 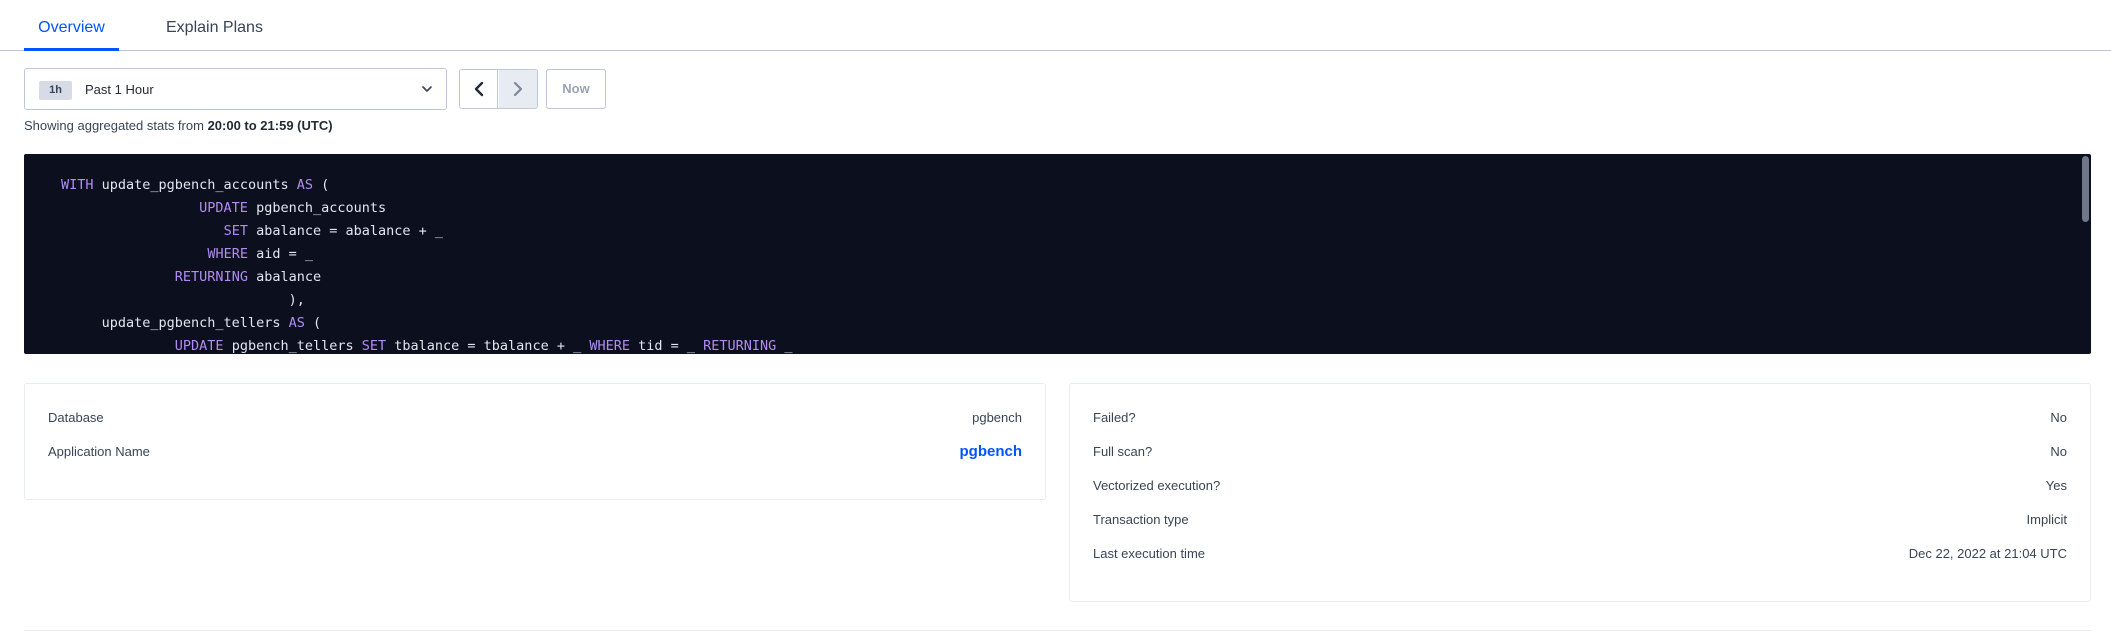 What do you see at coordinates (1114, 417) in the screenshot?
I see `stat-label: Failed?` at bounding box center [1114, 417].